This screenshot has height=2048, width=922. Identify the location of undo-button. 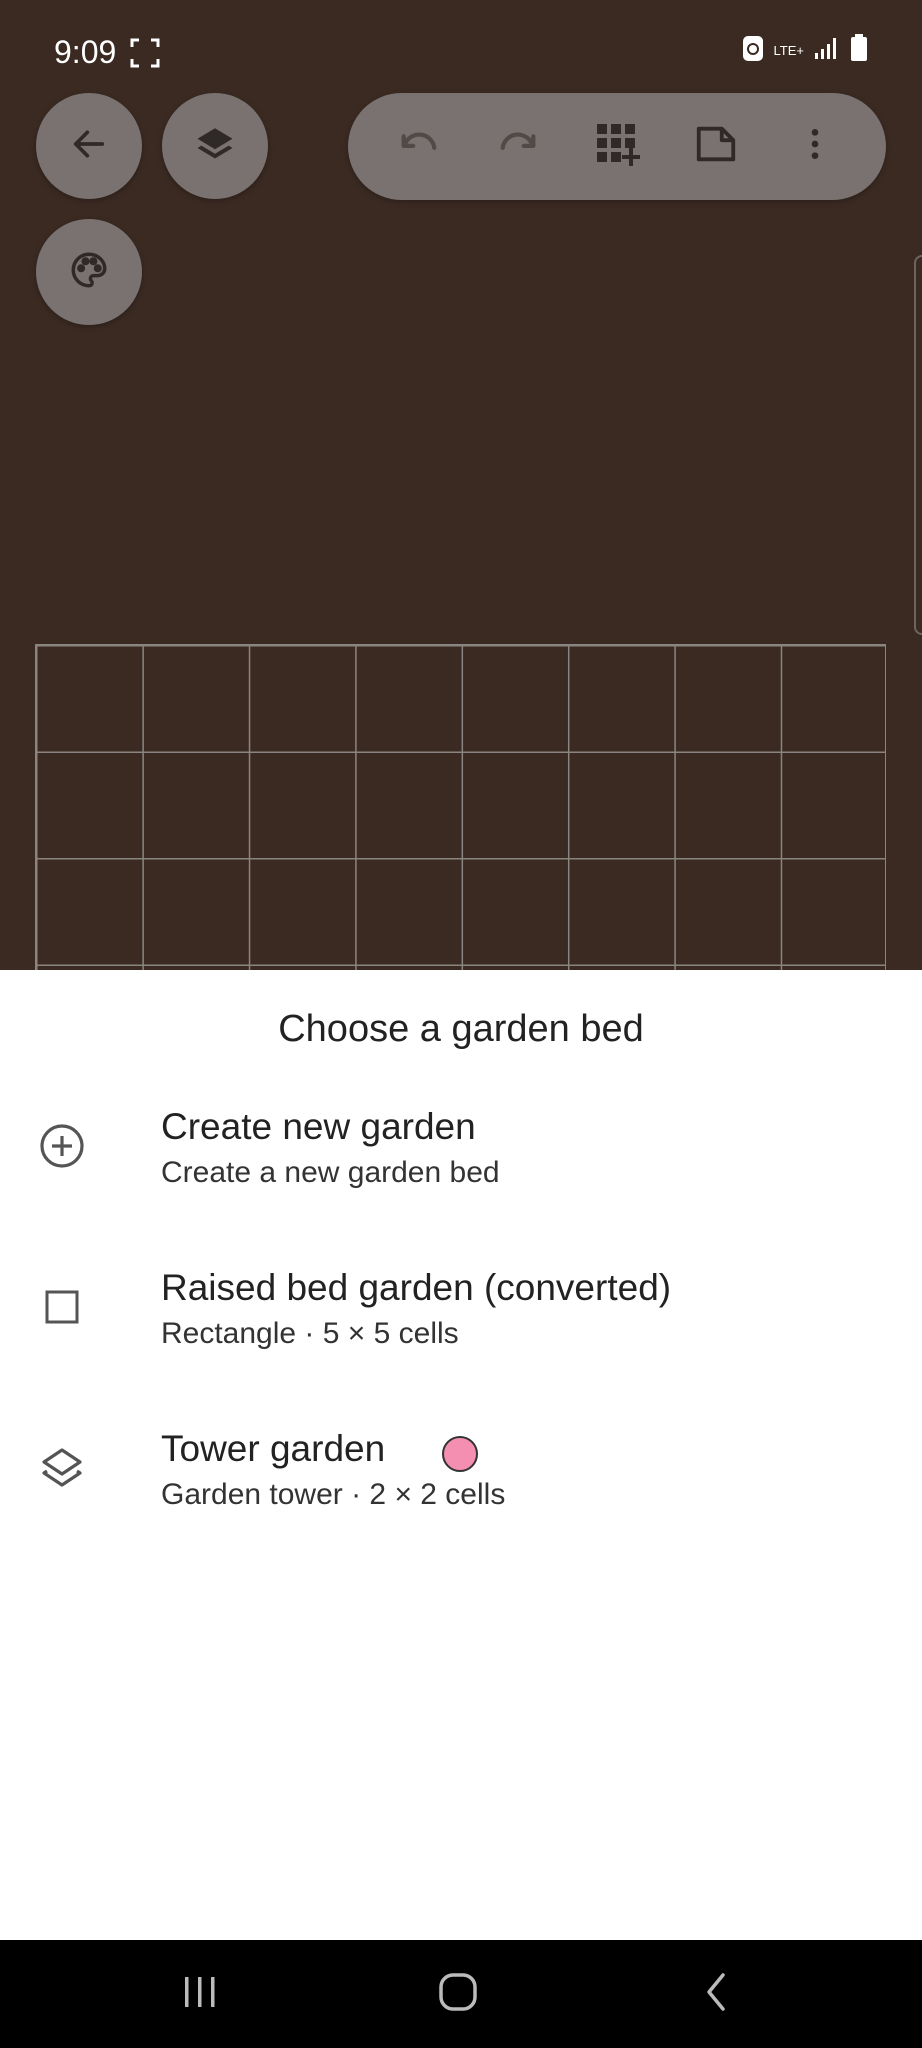
(419, 147).